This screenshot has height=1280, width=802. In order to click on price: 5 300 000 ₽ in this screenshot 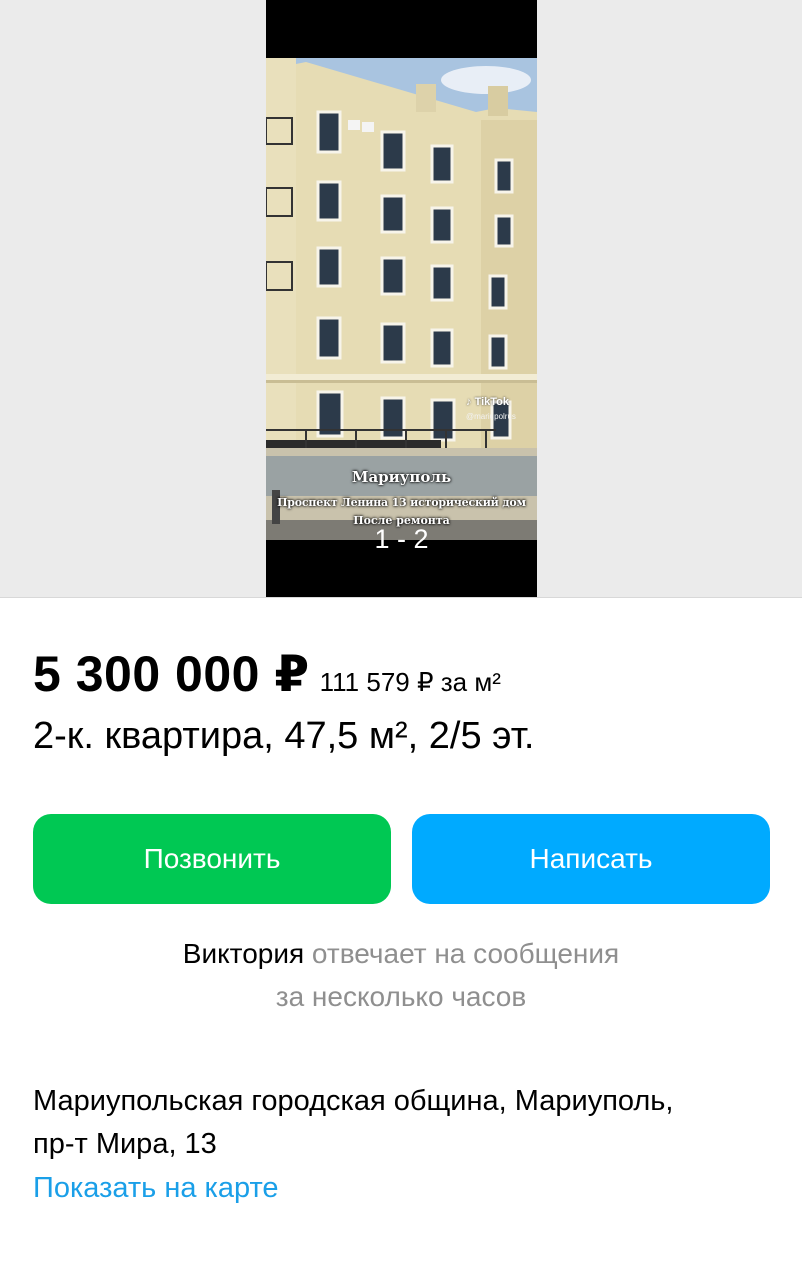, I will do `click(171, 674)`.